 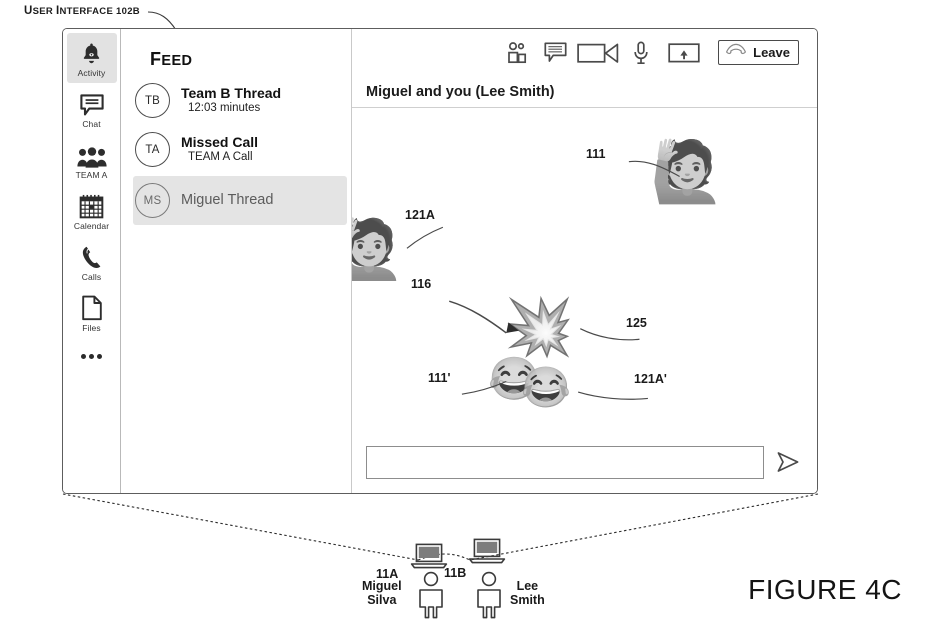 I want to click on share-screen-icon, so click(x=684, y=53).